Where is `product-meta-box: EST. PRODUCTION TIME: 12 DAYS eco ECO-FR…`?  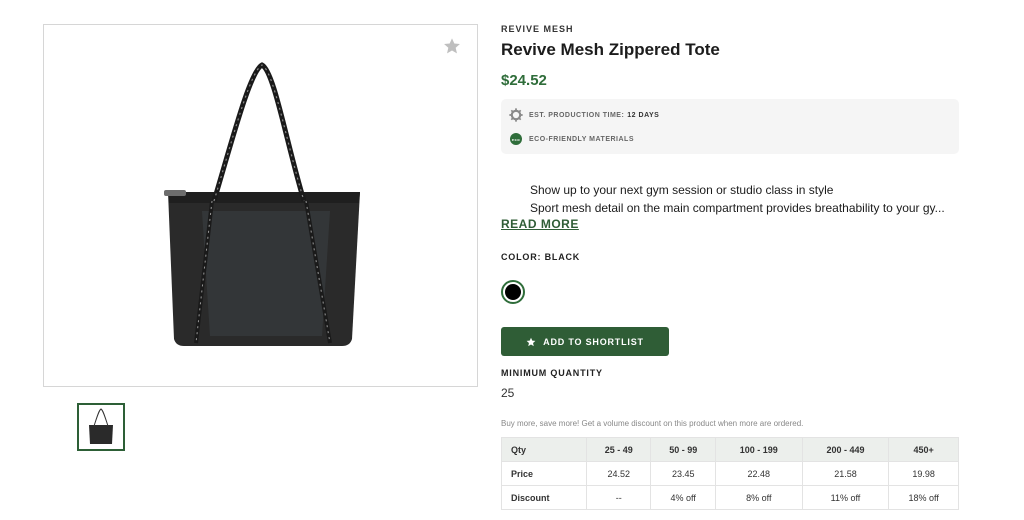 product-meta-box: EST. PRODUCTION TIME: 12 DAYS eco ECO-FR… is located at coordinates (730, 126).